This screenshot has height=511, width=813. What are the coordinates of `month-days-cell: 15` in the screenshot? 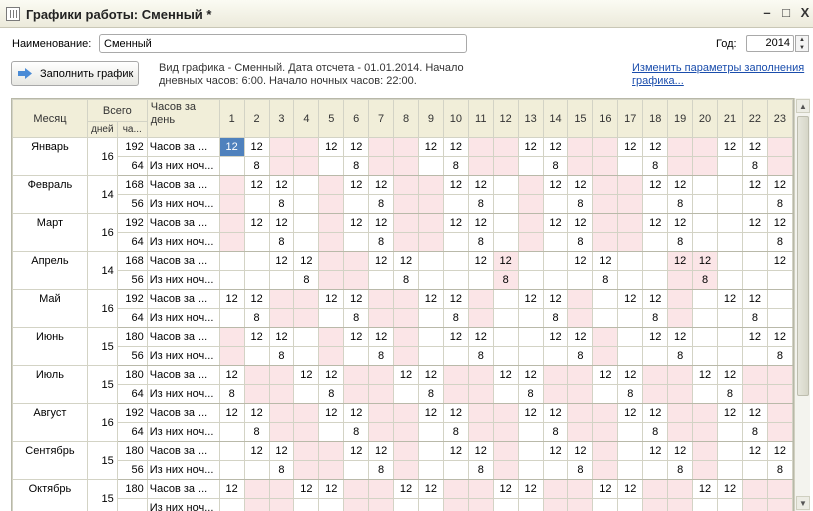 It's located at (102, 495).